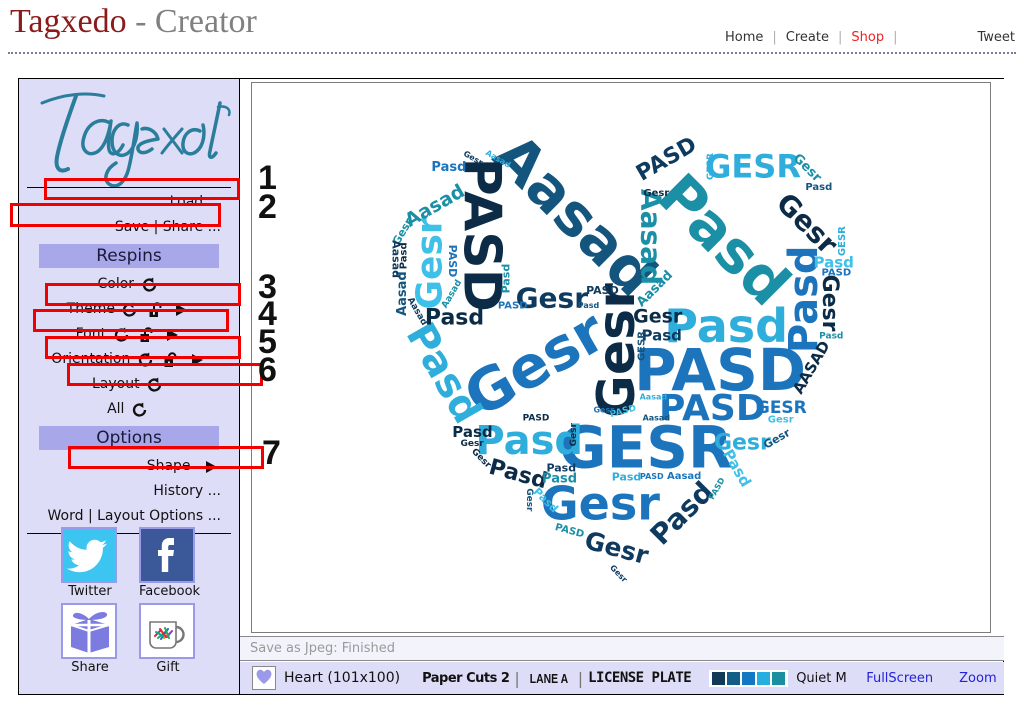  I want to click on page-header: Tagxedo - Creator Home | Create | Shop | Tweet, so click(512, 31).